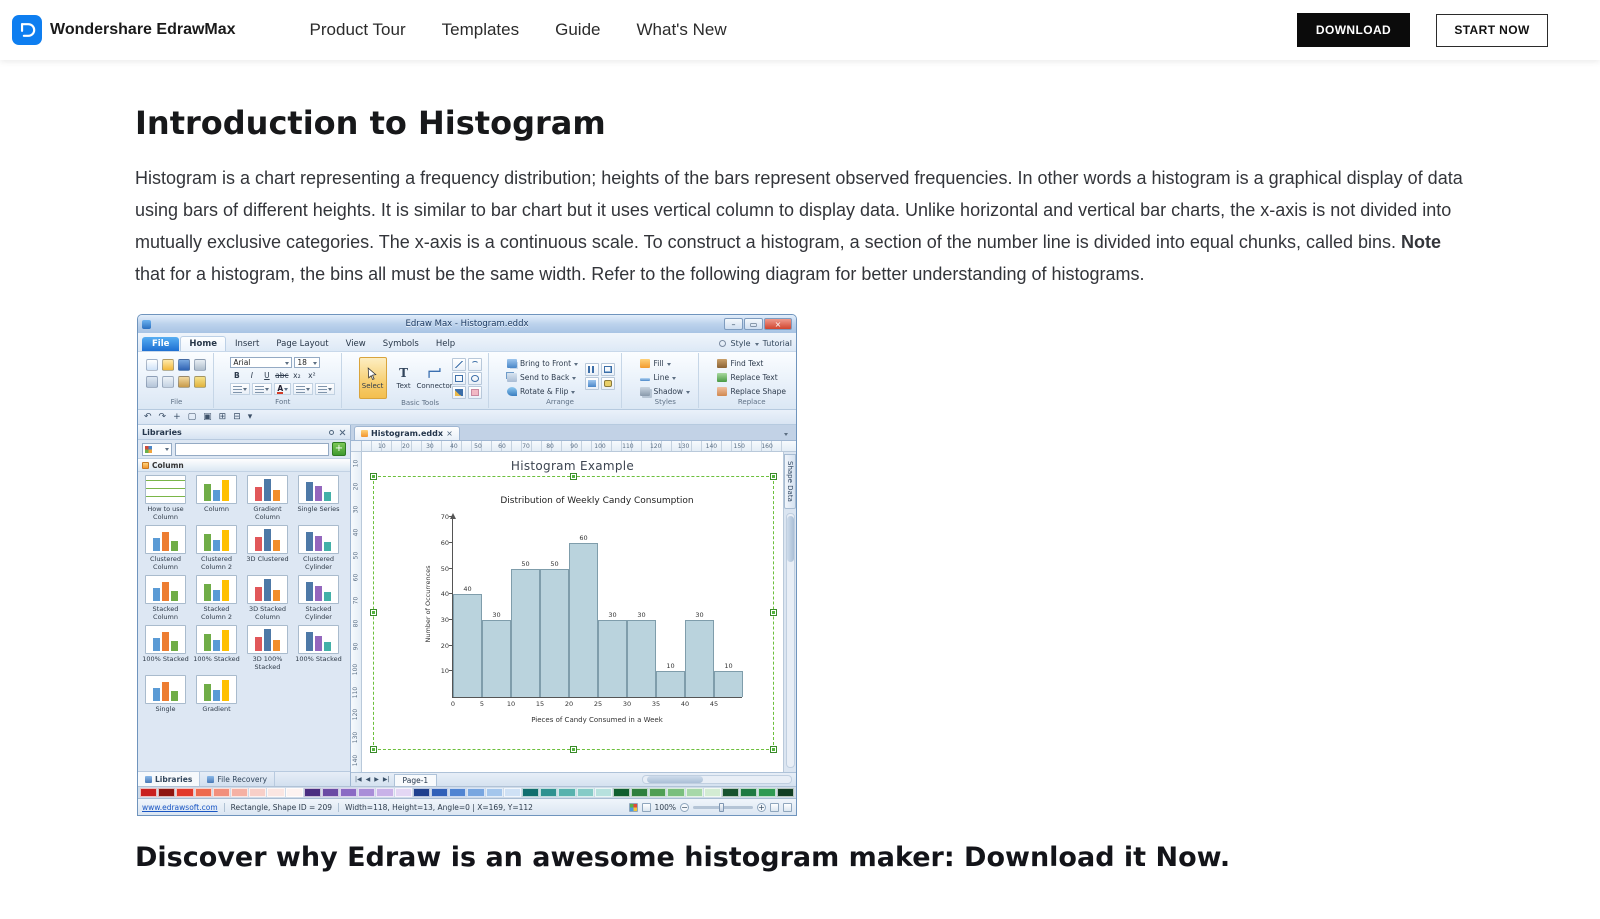 The image size is (1600, 919). I want to click on paste-icon, so click(184, 382).